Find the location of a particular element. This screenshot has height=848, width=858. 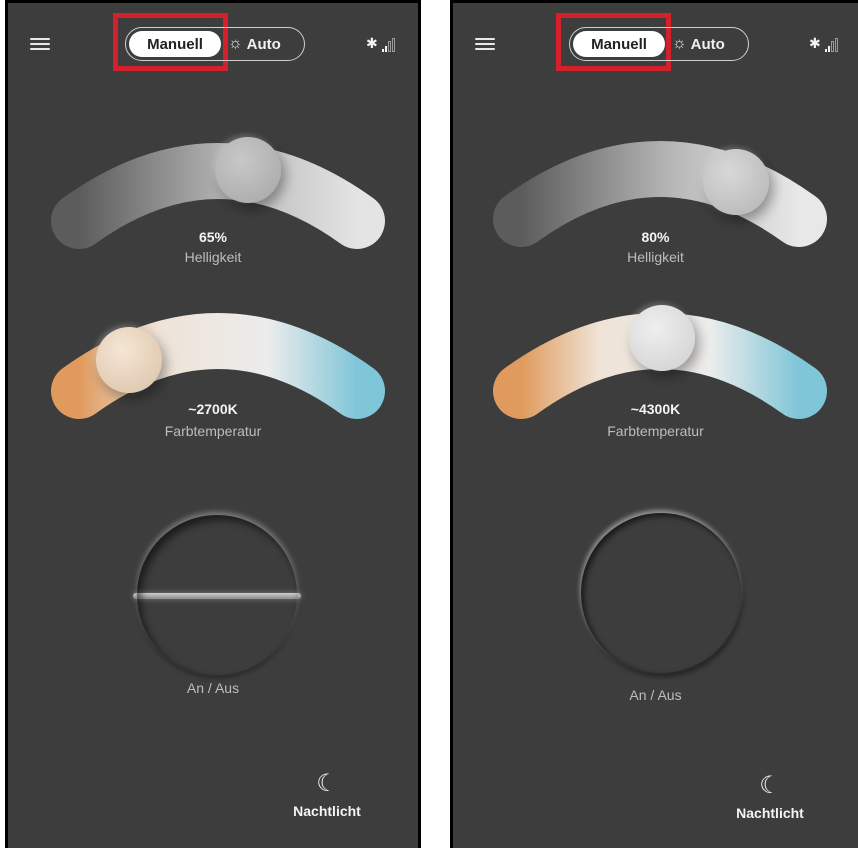

brightness-value: 80% is located at coordinates (655, 237).